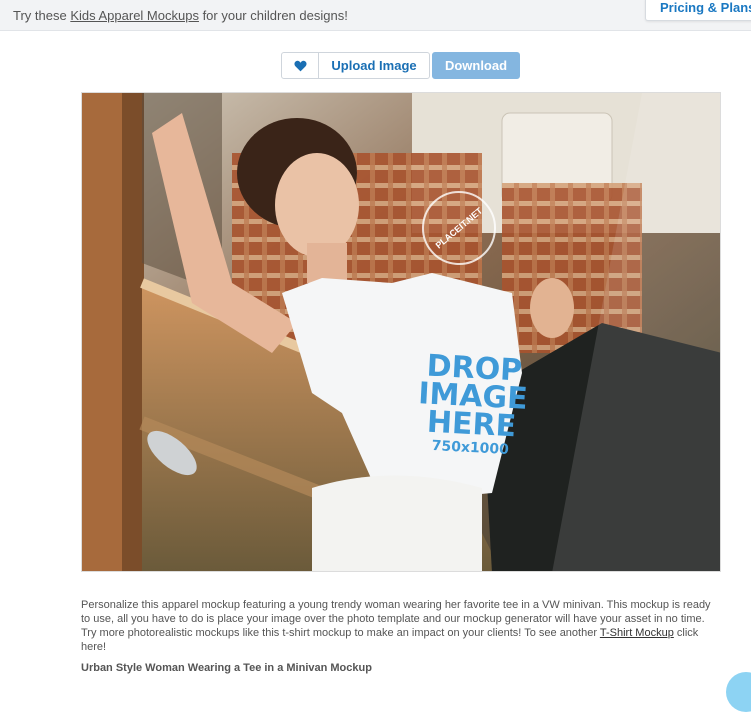 This screenshot has height=712, width=751. What do you see at coordinates (273, 15) in the screenshot?
I see `promo-suffix: for your children designs!` at bounding box center [273, 15].